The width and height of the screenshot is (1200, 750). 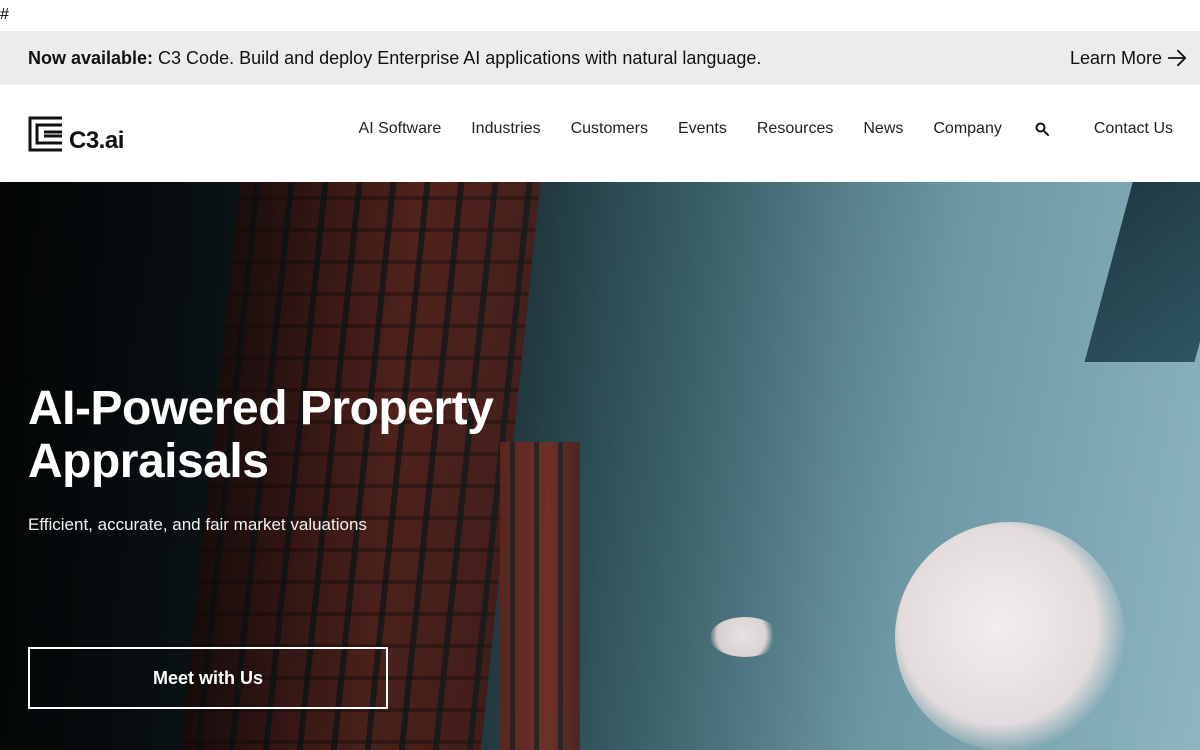 I want to click on stray-hash-text: #, so click(x=4, y=14).